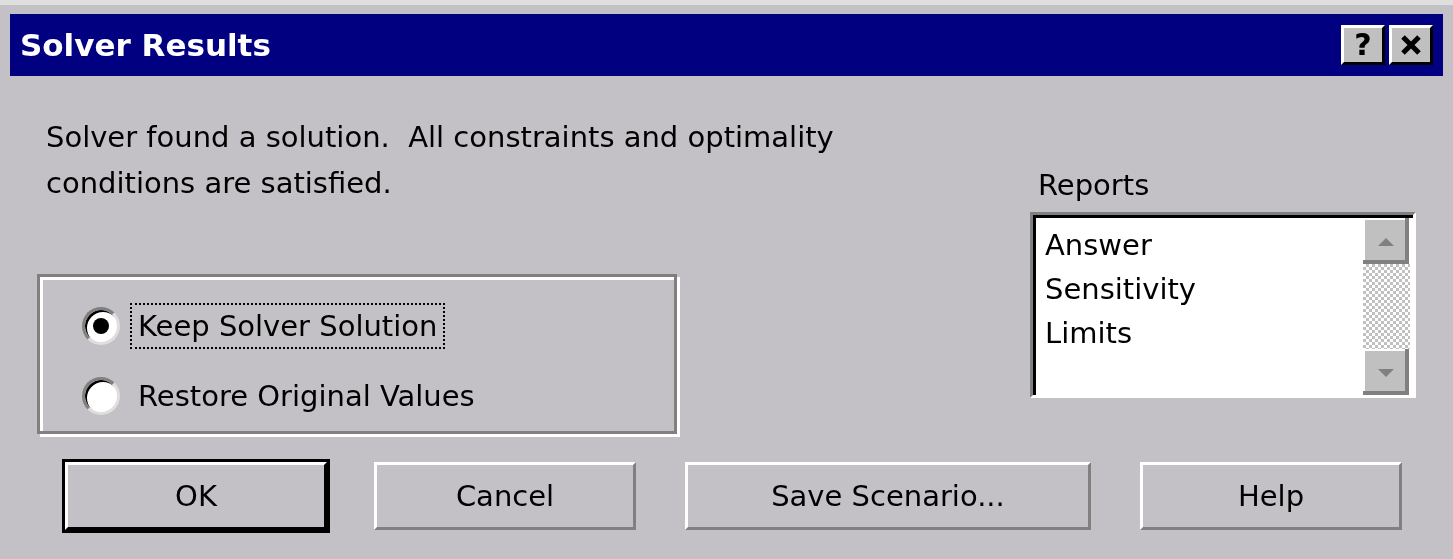  Describe the element at coordinates (1386, 241) in the screenshot. I see `scroll-up-button` at that location.